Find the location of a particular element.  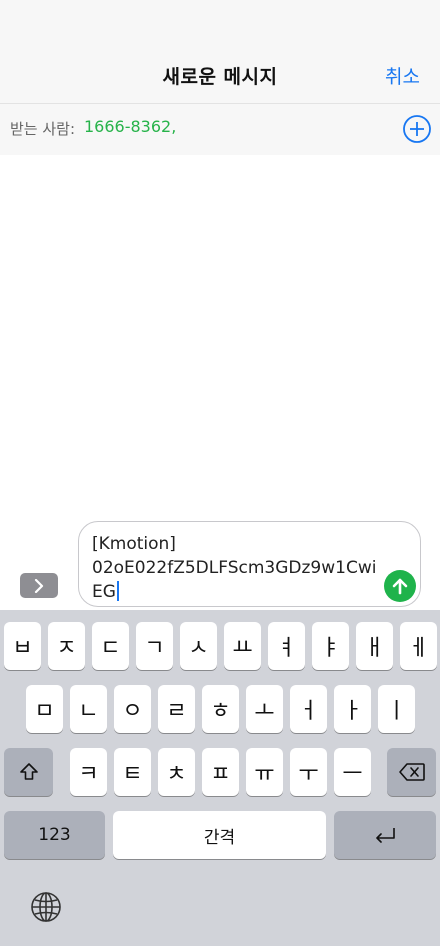

message-input: [Kmotion] 02oE022fZ5DLFScm3GDz9w1Cwi EG is located at coordinates (249, 564).